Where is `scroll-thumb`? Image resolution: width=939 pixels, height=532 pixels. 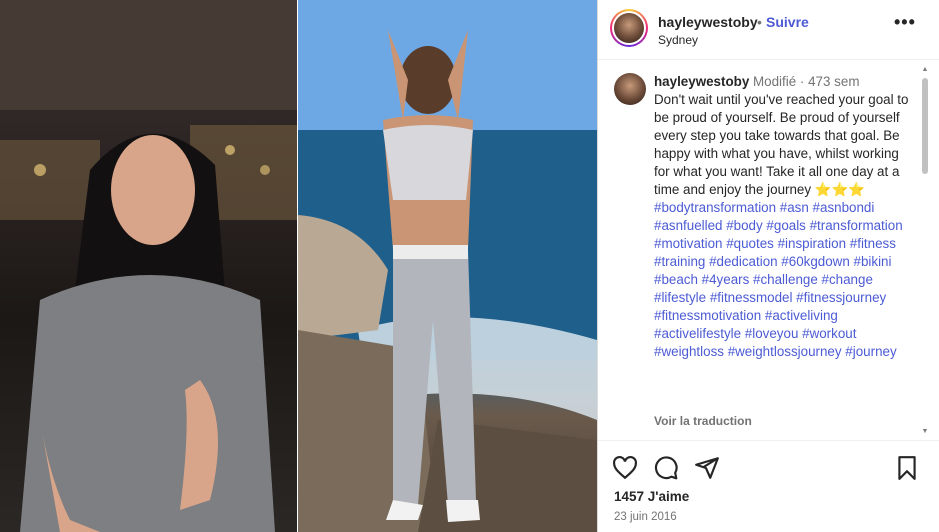 scroll-thumb is located at coordinates (925, 126).